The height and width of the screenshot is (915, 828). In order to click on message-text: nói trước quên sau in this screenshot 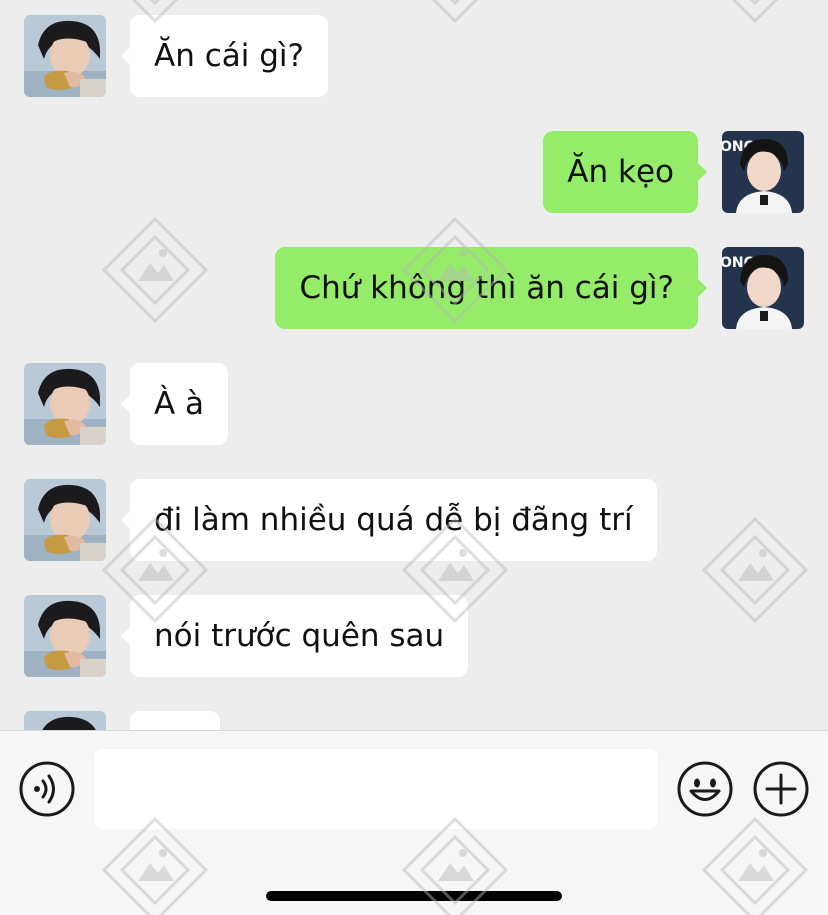, I will do `click(299, 636)`.